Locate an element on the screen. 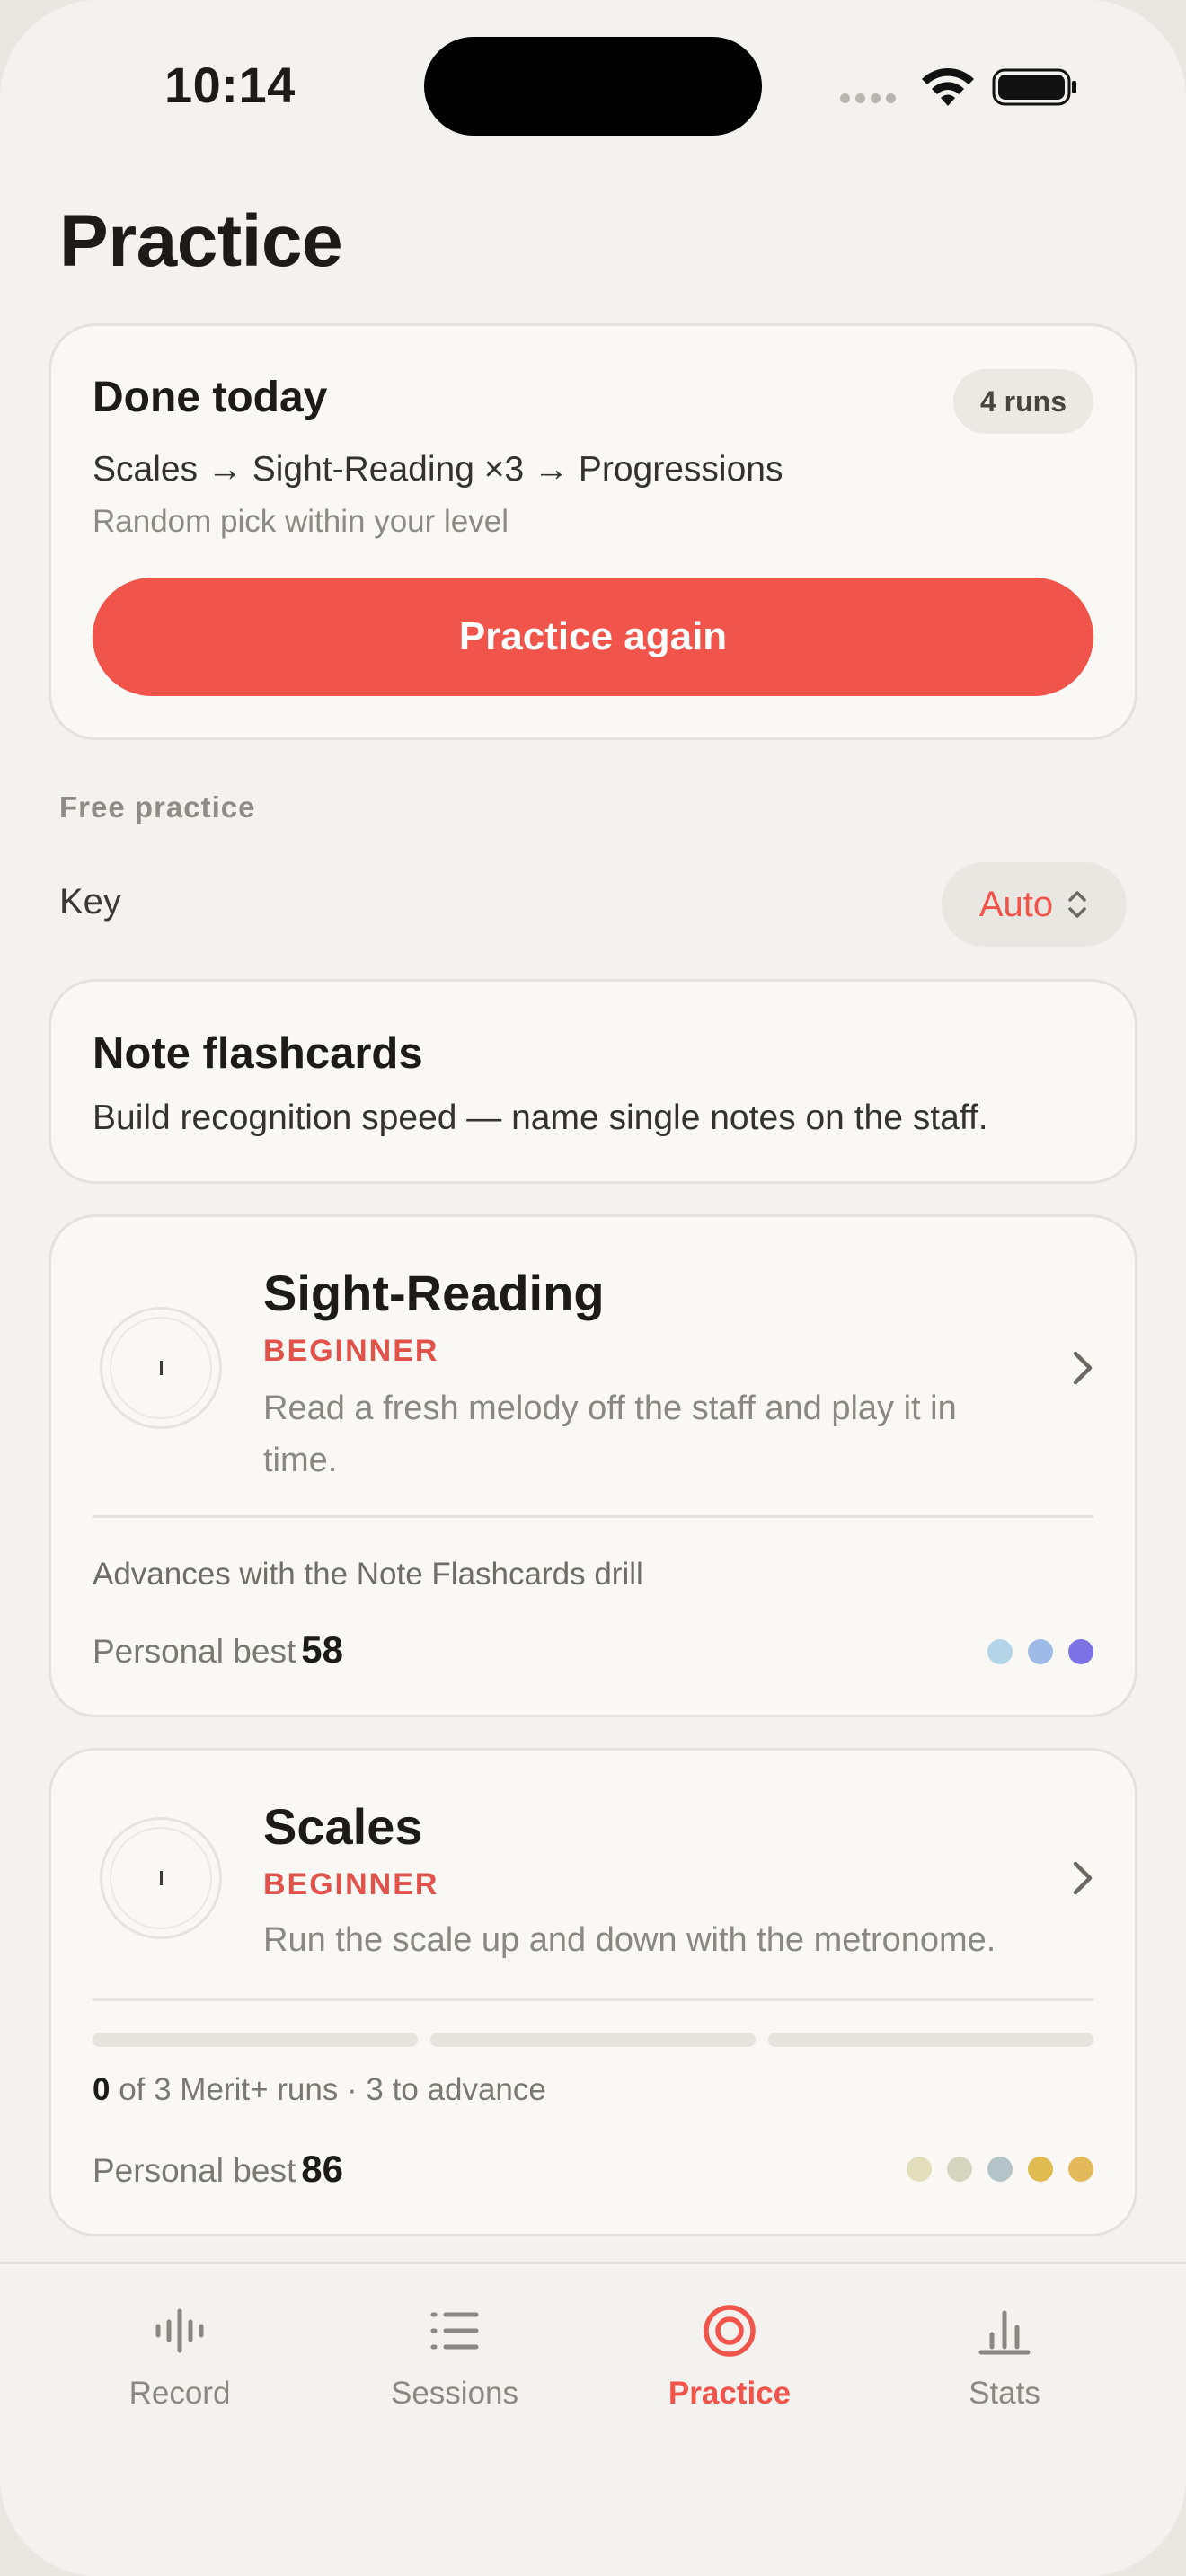 The image size is (1186, 2576). note-flashcards-title: Note flashcards is located at coordinates (258, 1053).